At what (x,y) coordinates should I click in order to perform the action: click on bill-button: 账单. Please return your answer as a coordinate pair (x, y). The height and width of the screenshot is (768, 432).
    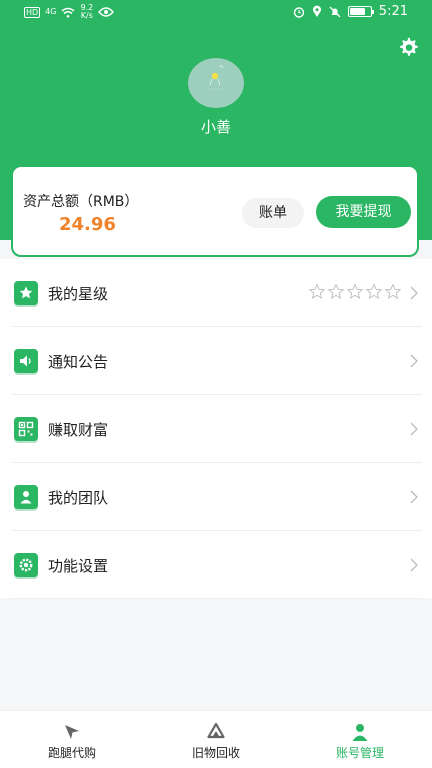
    Looking at the image, I should click on (273, 213).